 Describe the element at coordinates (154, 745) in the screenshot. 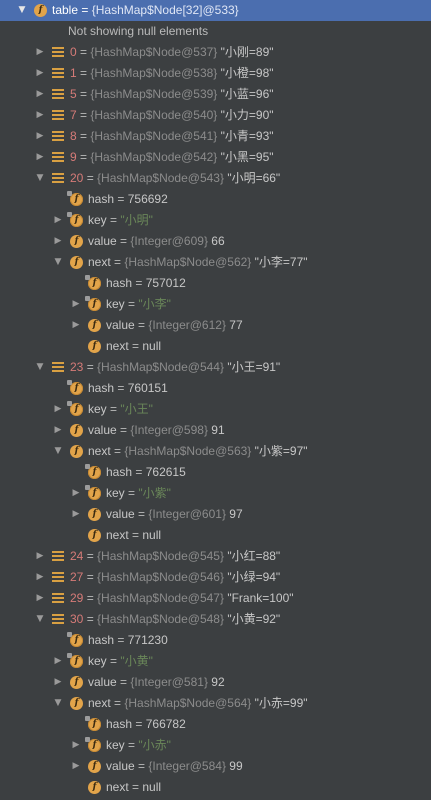

I see `string-value: "小赤"` at that location.